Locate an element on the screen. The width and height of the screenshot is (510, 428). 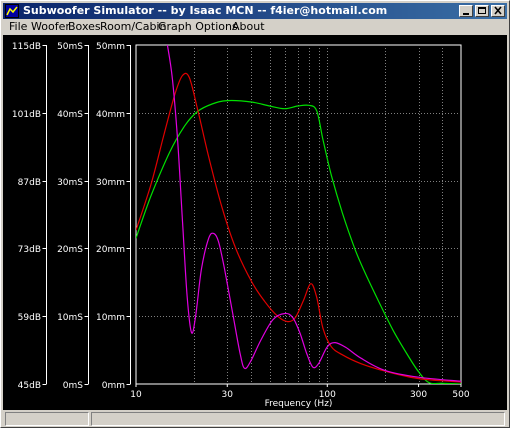
y-tick-label-delay: 20mS is located at coordinates (70, 250).